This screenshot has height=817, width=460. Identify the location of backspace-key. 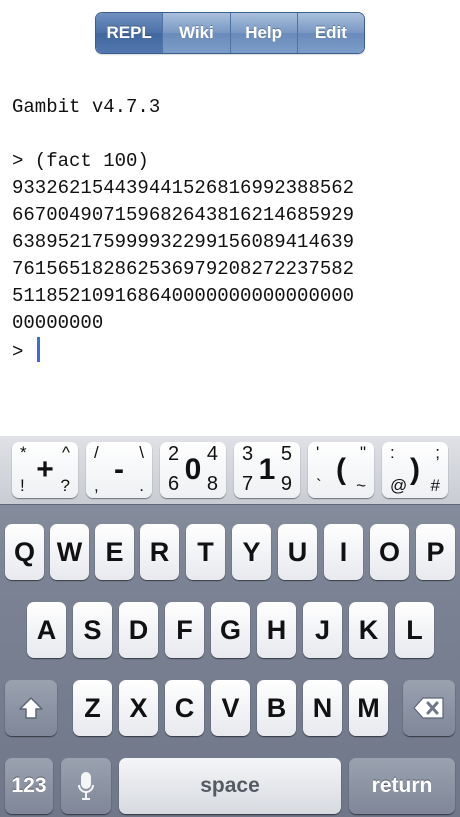
(429, 708).